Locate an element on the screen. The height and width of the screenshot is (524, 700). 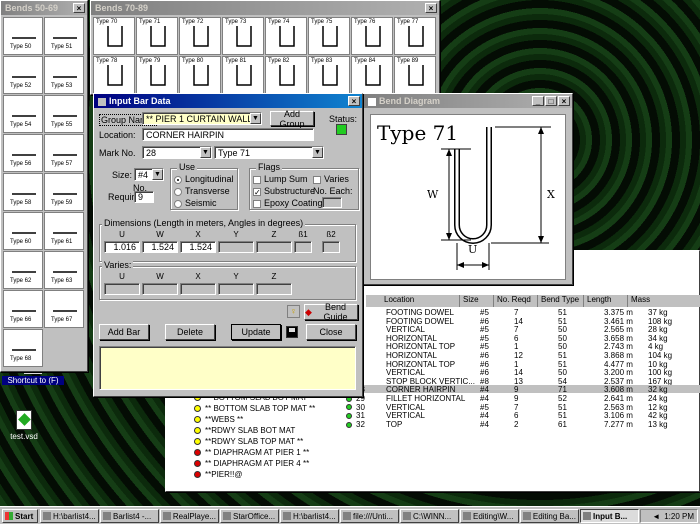
maximize-icon: □ is located at coordinates (551, 101).